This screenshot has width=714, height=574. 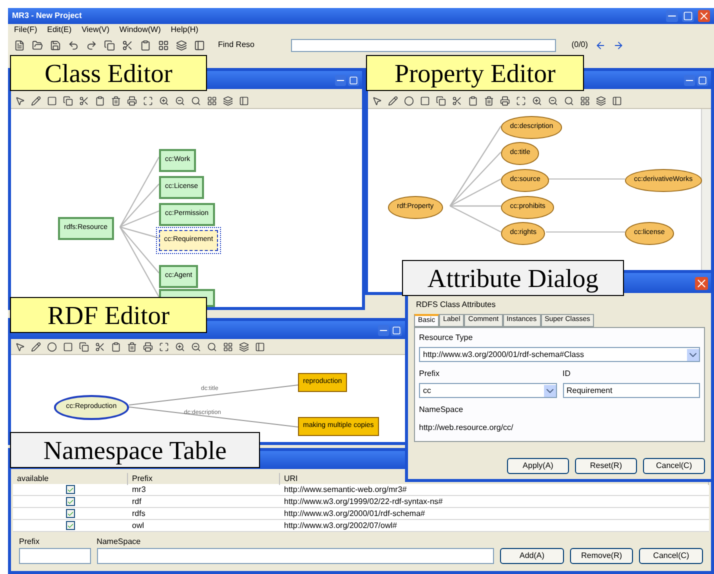 What do you see at coordinates (138, 514) in the screenshot?
I see `table-cell-text: rdfs` at bounding box center [138, 514].